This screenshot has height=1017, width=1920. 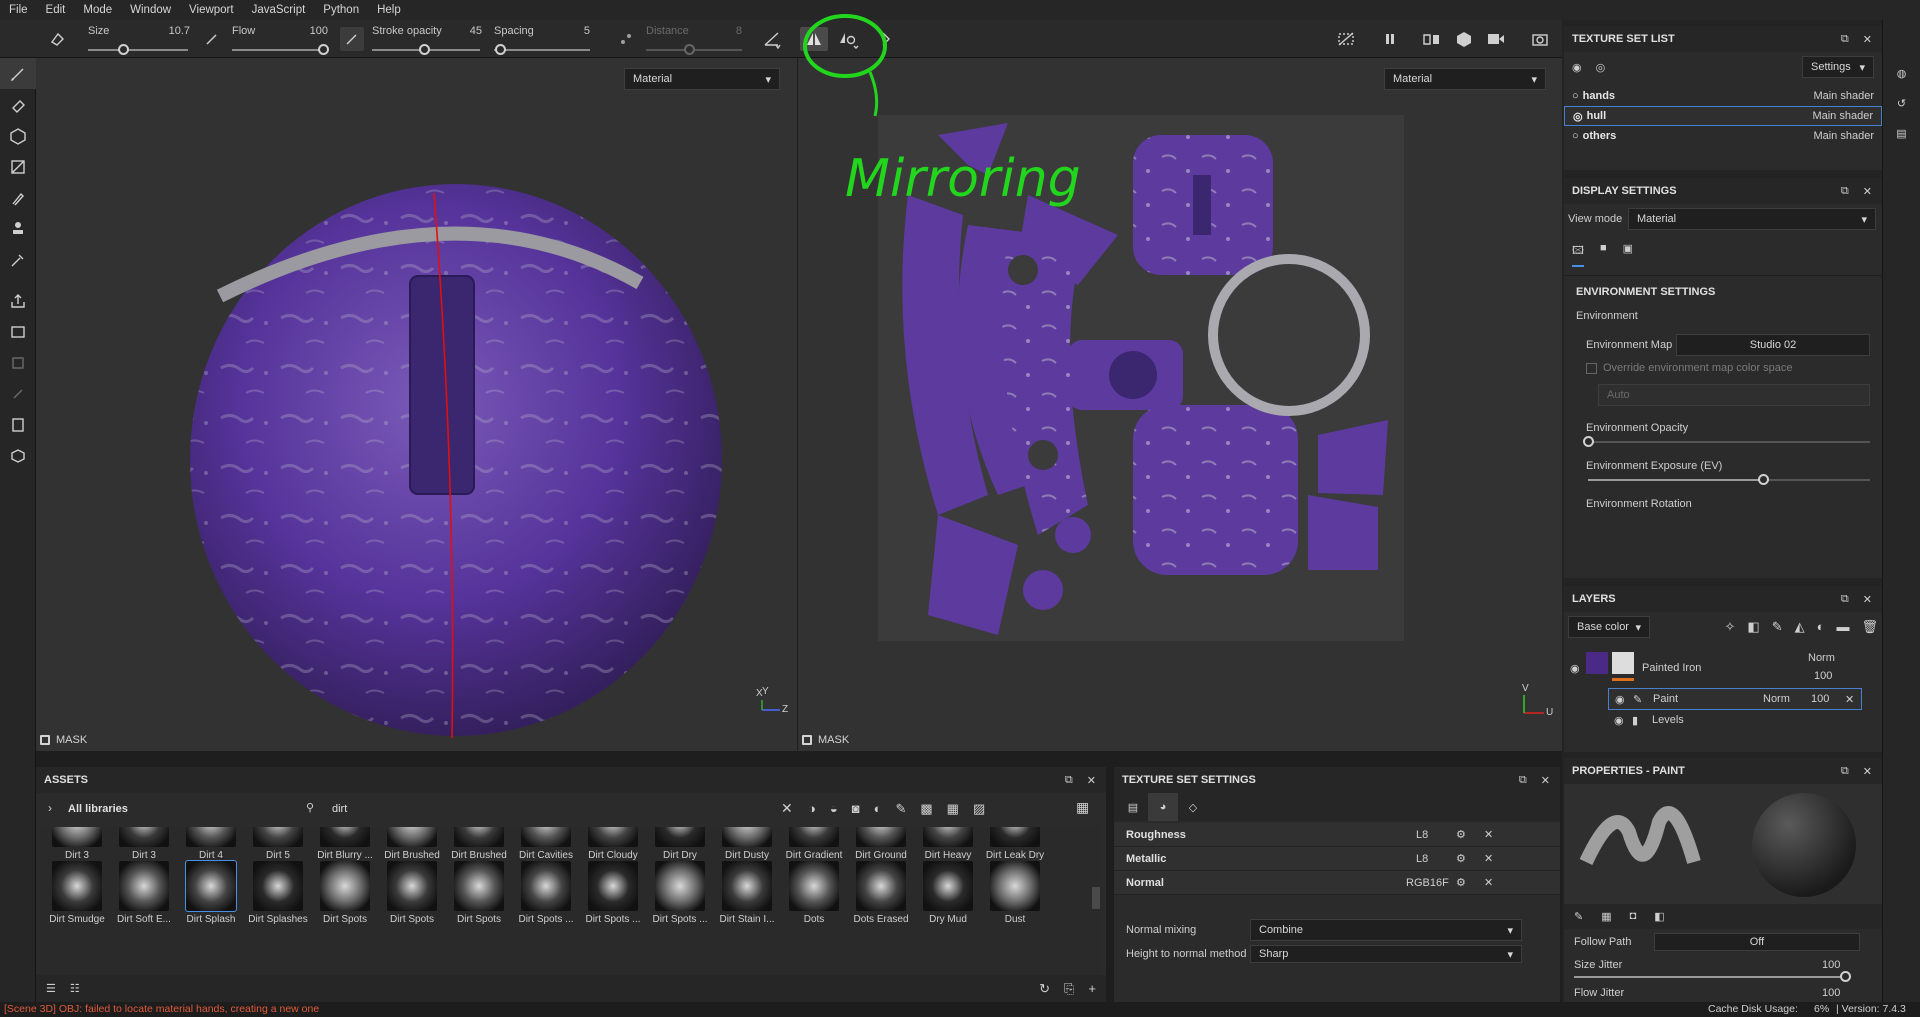 I want to click on delete-layer-icon: 🗑, so click(x=1869, y=627).